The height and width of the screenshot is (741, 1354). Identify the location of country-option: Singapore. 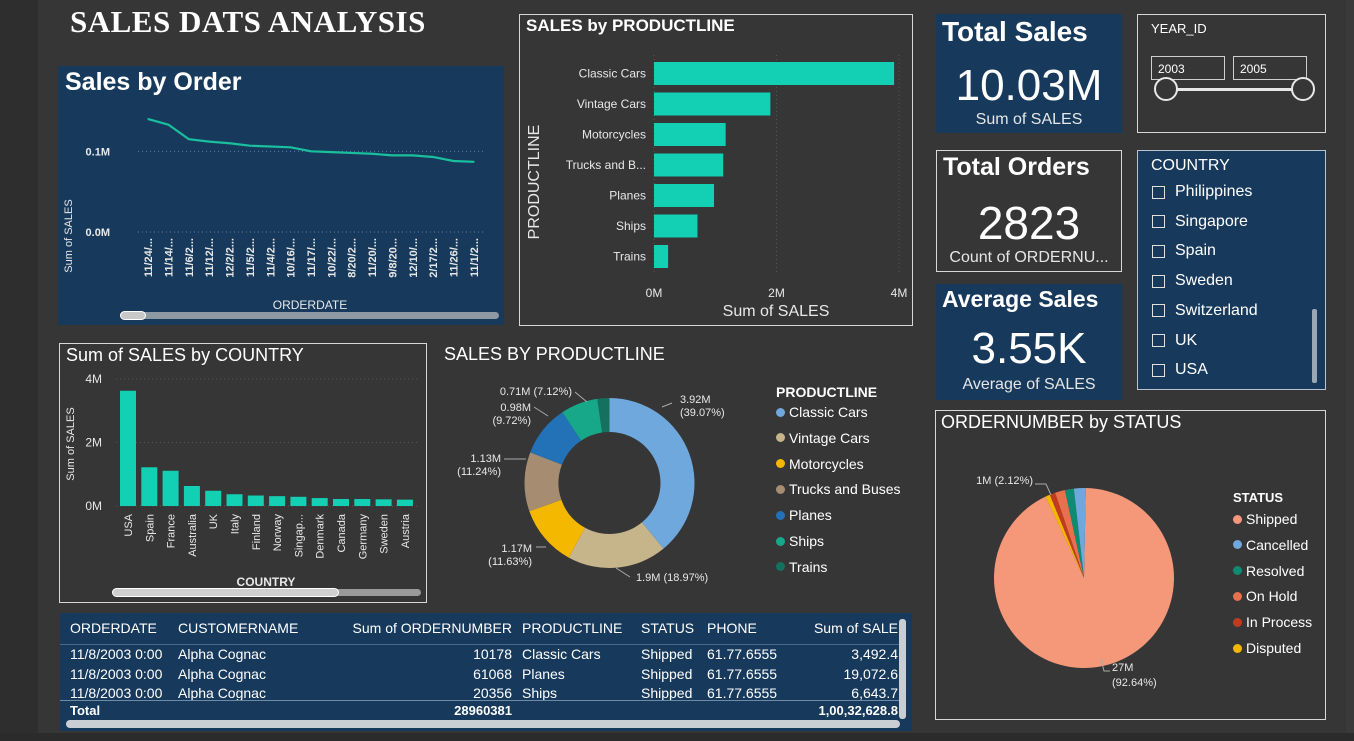
(1200, 222).